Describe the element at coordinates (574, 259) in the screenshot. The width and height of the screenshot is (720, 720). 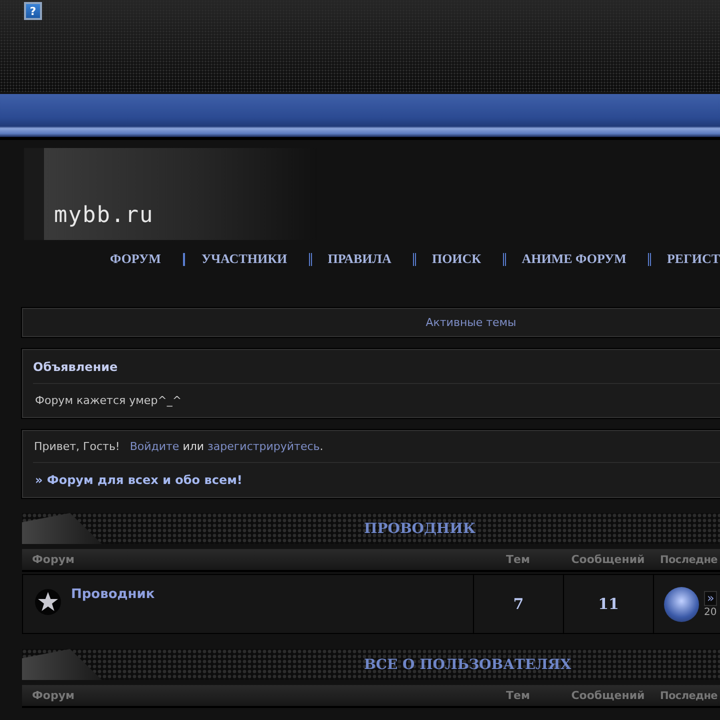
I see `nav-link: АНИМЕ ФОРУМ` at that location.